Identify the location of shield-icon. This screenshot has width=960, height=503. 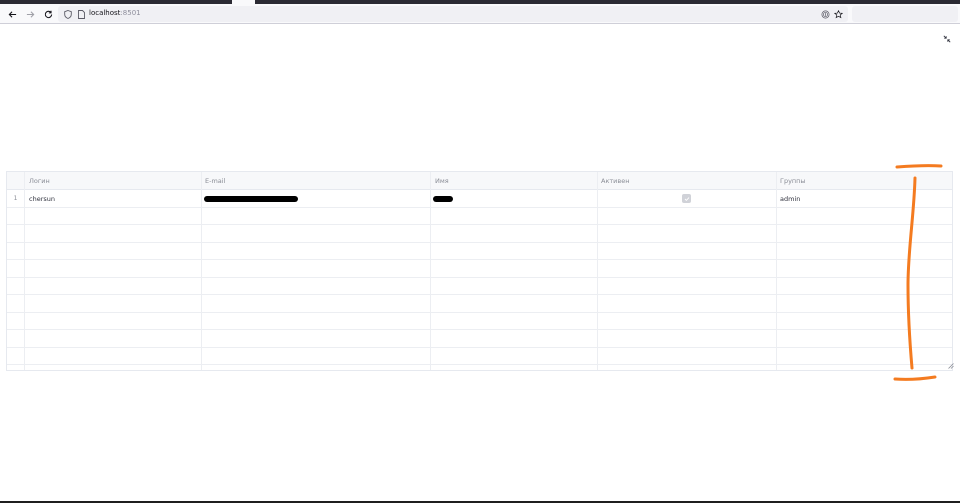
(68, 14).